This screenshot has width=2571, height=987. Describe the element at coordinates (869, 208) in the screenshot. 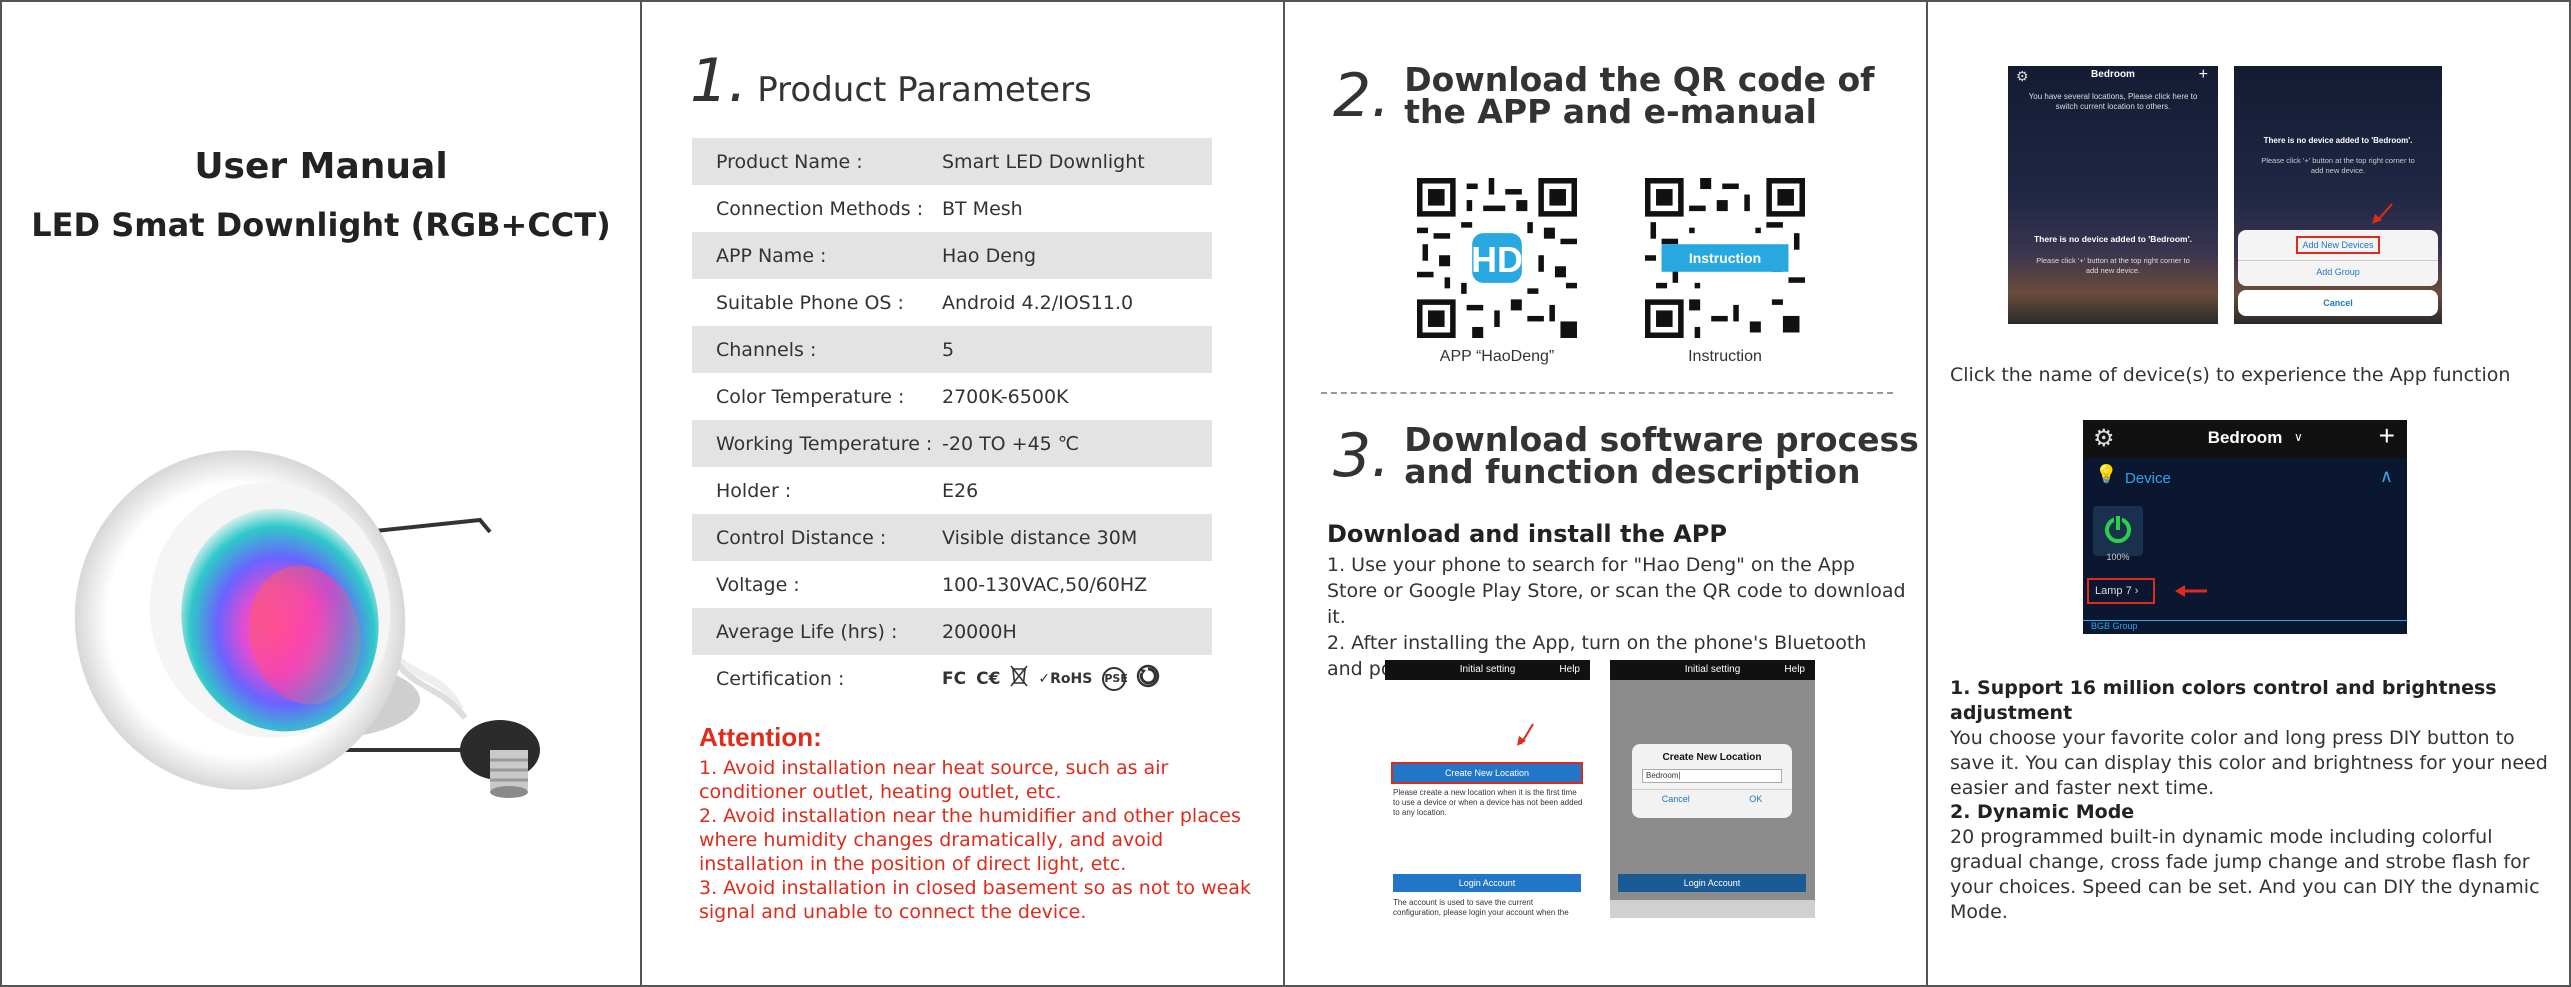

I see `table-row: Connection Methods : BT Mesh` at that location.